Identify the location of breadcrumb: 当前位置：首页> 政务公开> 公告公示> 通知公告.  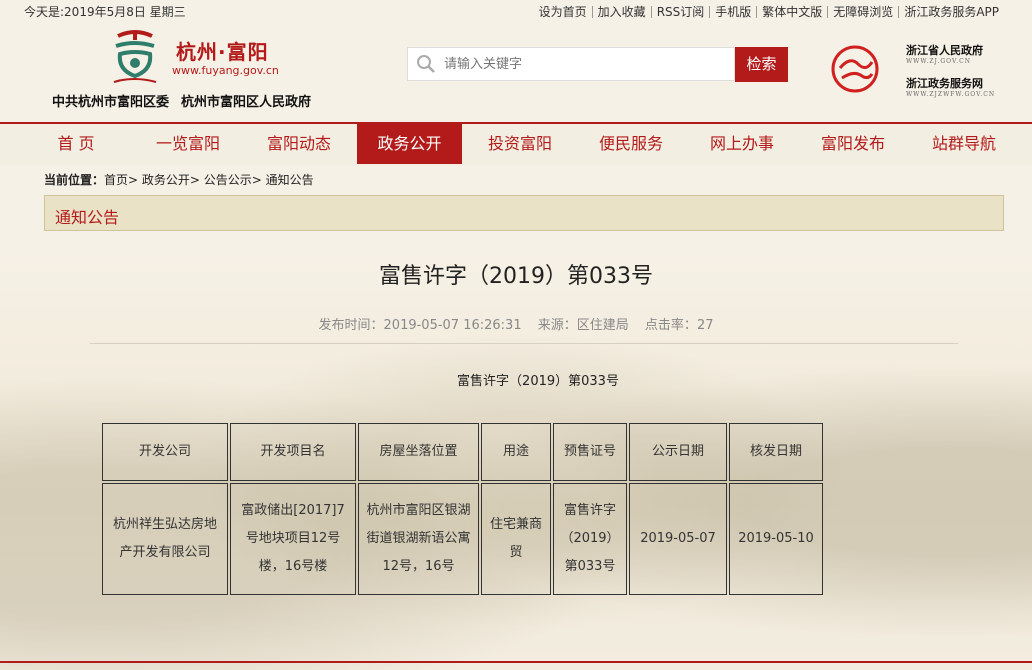
(179, 179).